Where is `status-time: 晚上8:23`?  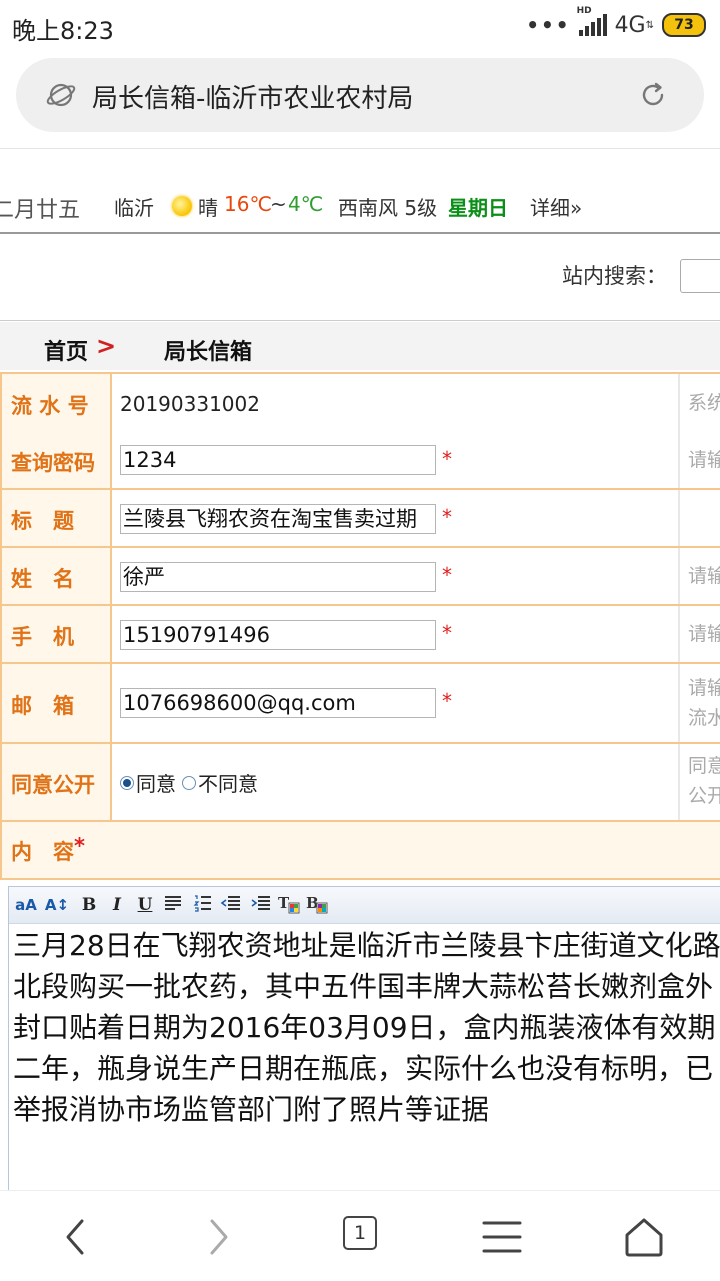 status-time: 晚上8:23 is located at coordinates (63, 31).